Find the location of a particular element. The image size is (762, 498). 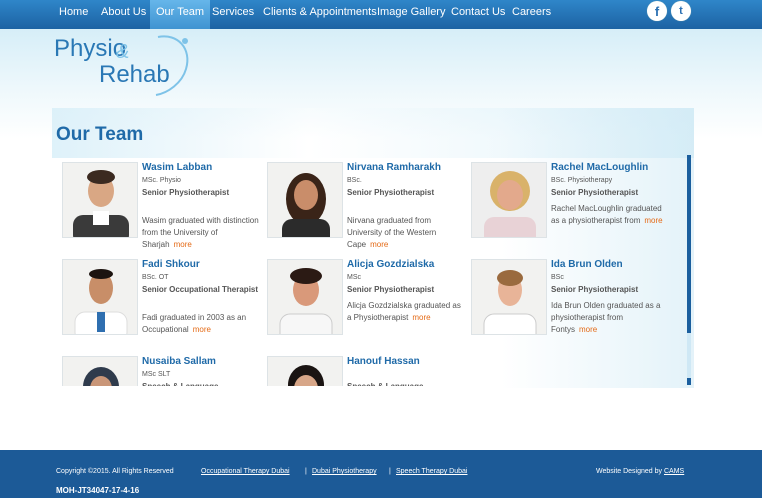

site-logo: Physio & Rehab is located at coordinates (122, 68).